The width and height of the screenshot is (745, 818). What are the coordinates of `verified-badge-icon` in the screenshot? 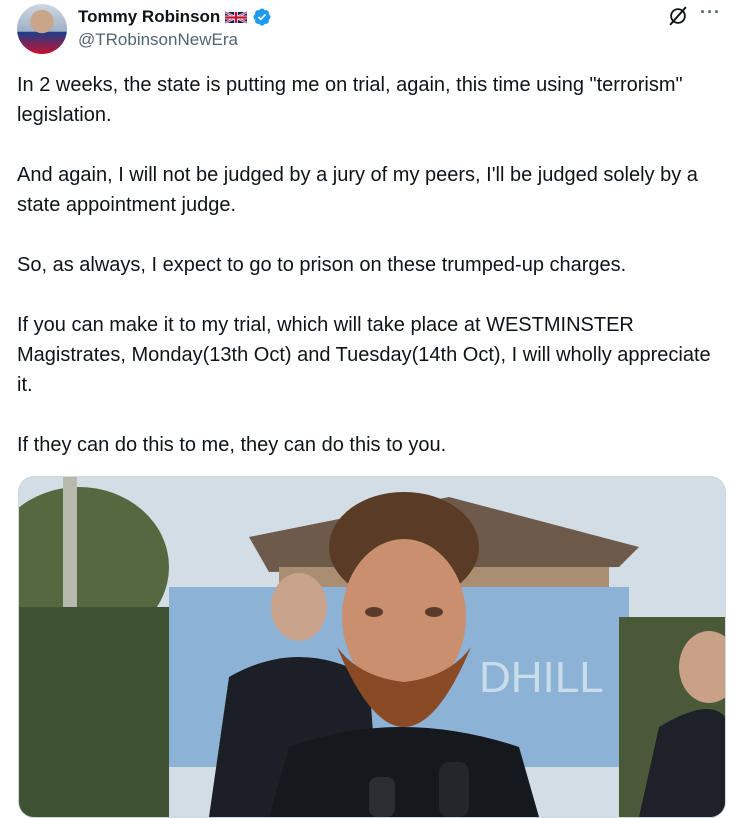 It's located at (262, 17).